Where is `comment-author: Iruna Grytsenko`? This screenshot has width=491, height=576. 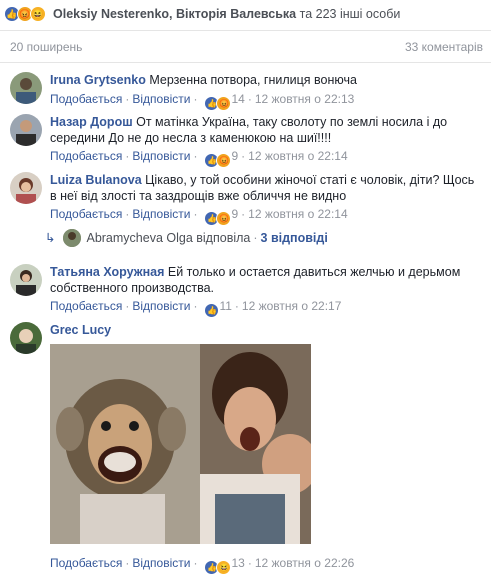 comment-author: Iruna Grytsenko is located at coordinates (98, 80).